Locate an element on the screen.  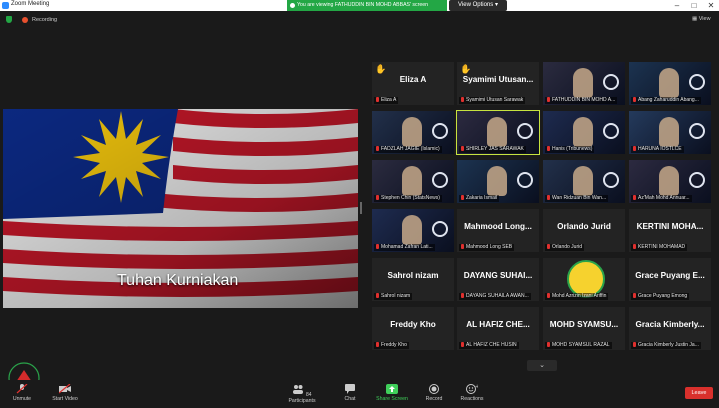
participant-tile: FADZLAH JAGIE (Islamic) is located at coordinates (413, 132).